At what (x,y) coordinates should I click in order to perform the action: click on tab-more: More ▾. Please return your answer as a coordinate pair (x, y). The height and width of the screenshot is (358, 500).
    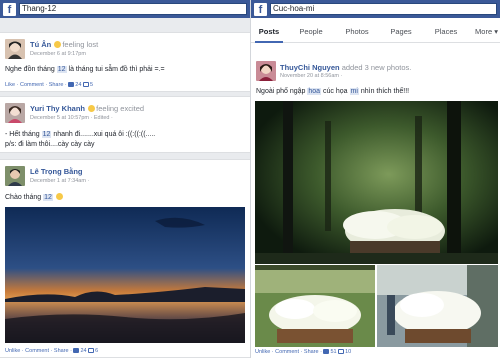
    Looking at the image, I should click on (486, 32).